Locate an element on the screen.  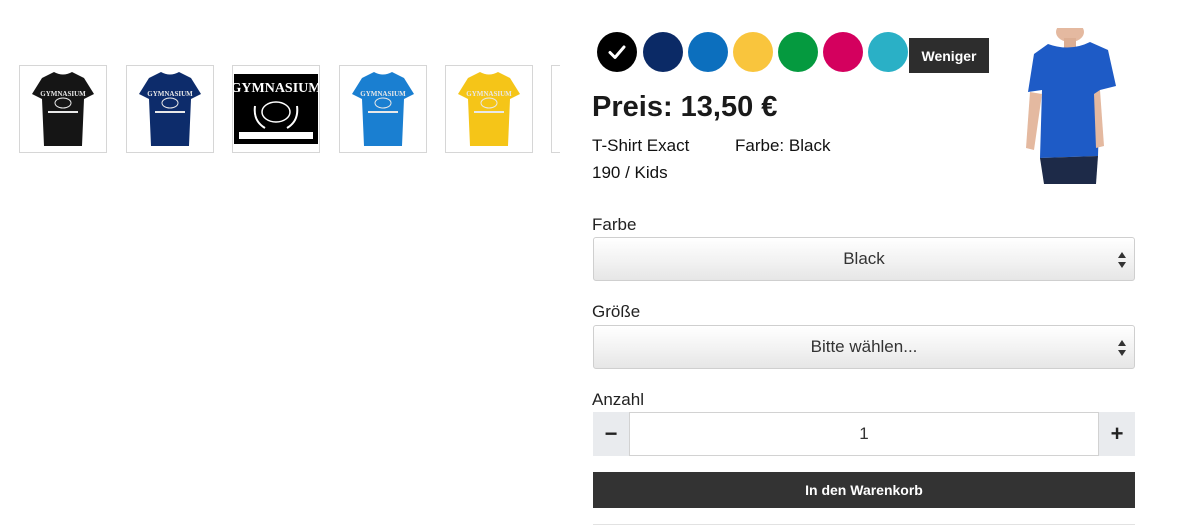
check-icon is located at coordinates (617, 52).